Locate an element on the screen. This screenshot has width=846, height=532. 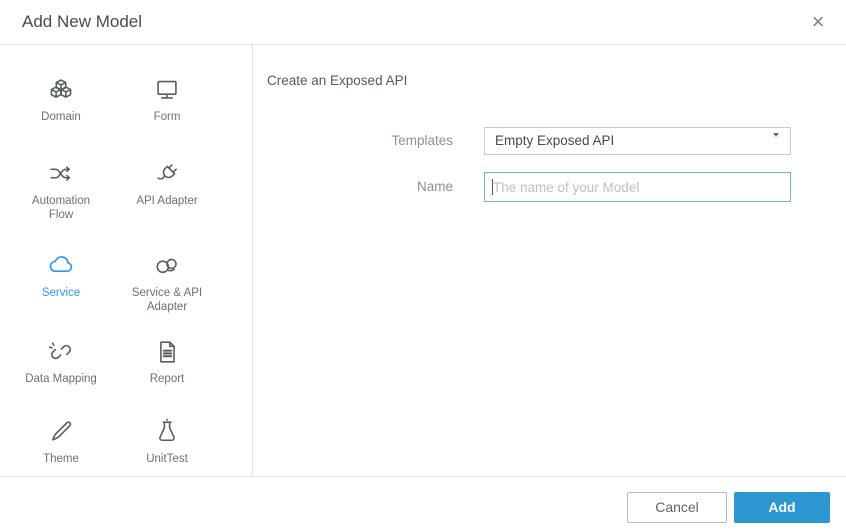
templates-select: Empty Exposed API is located at coordinates (637, 141).